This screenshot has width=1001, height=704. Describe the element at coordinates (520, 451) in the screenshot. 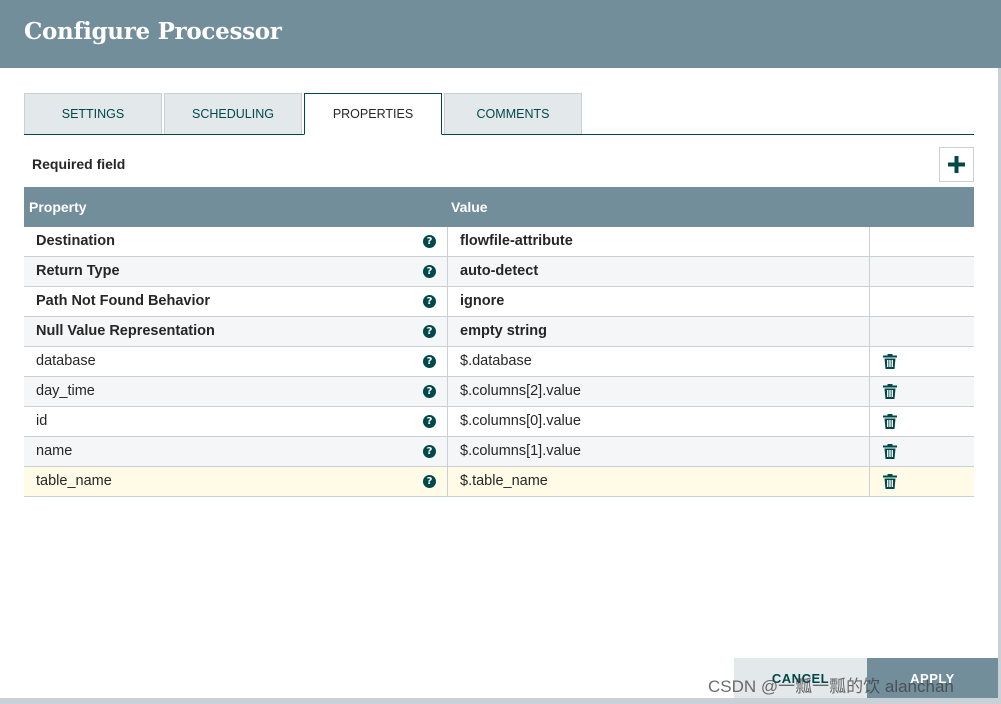

I see `property-value: $.columns[1].value` at that location.